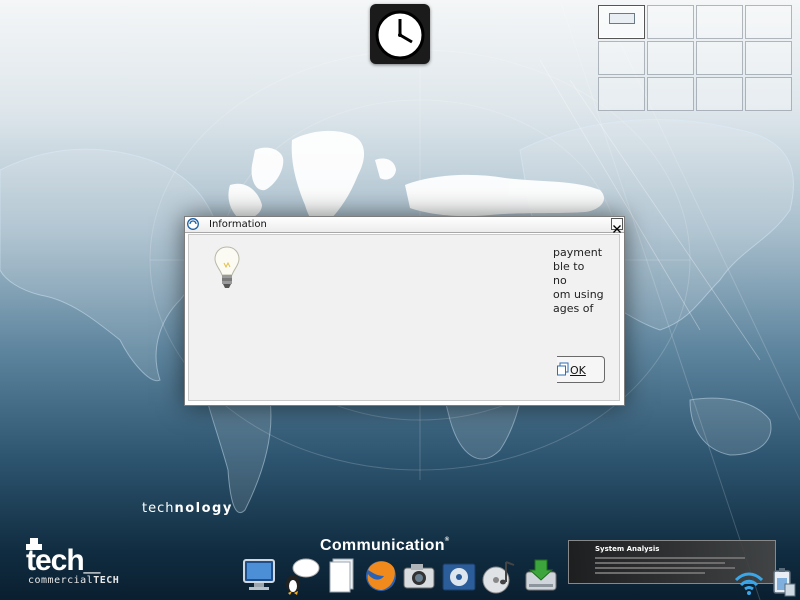  What do you see at coordinates (578, 252) in the screenshot?
I see `message-line: payment` at bounding box center [578, 252].